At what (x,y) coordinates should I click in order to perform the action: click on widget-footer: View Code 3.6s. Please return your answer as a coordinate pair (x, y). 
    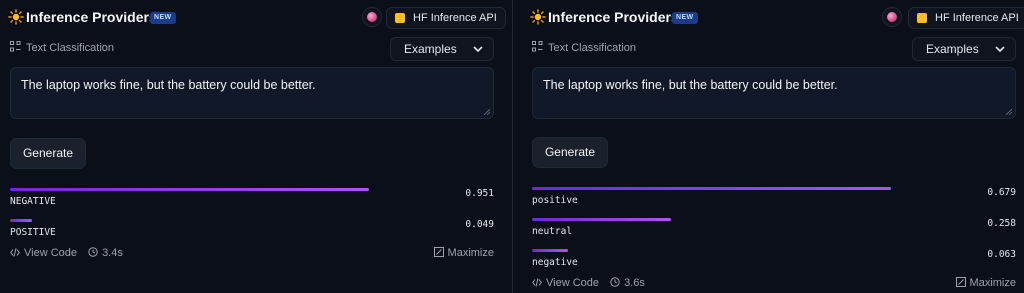
    Looking at the image, I should click on (588, 283).